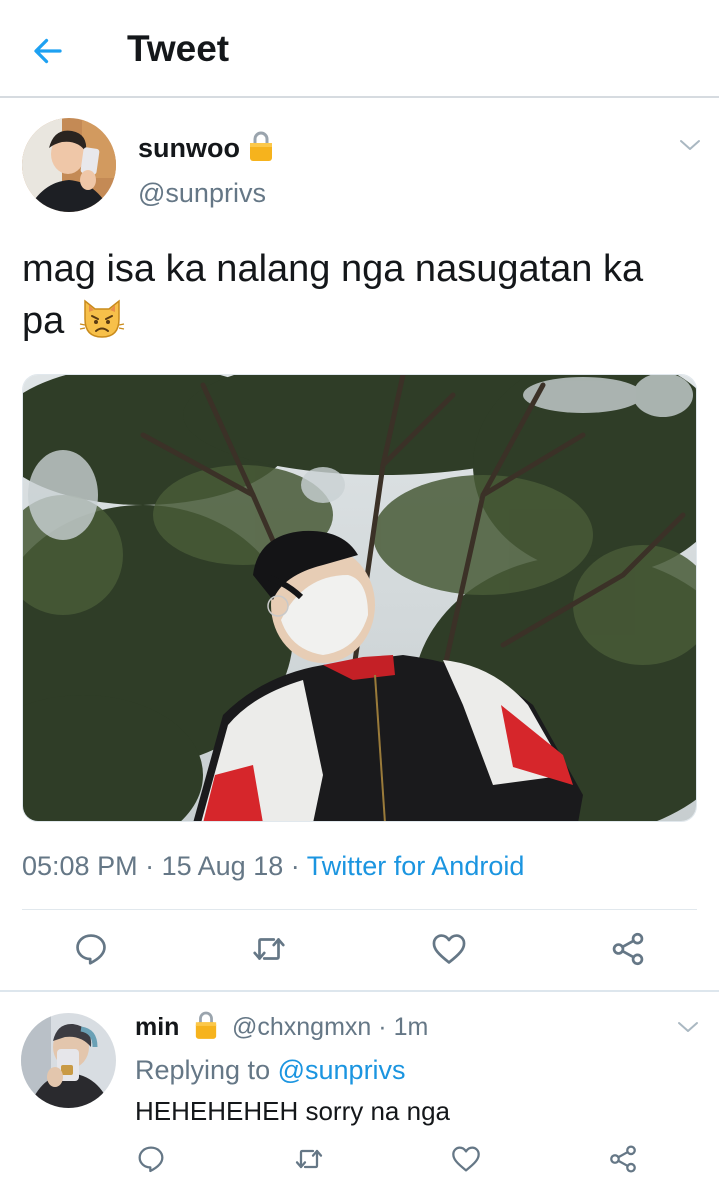 The width and height of the screenshot is (719, 1200). Describe the element at coordinates (189, 148) in the screenshot. I see `author-name: sunwoo` at that location.